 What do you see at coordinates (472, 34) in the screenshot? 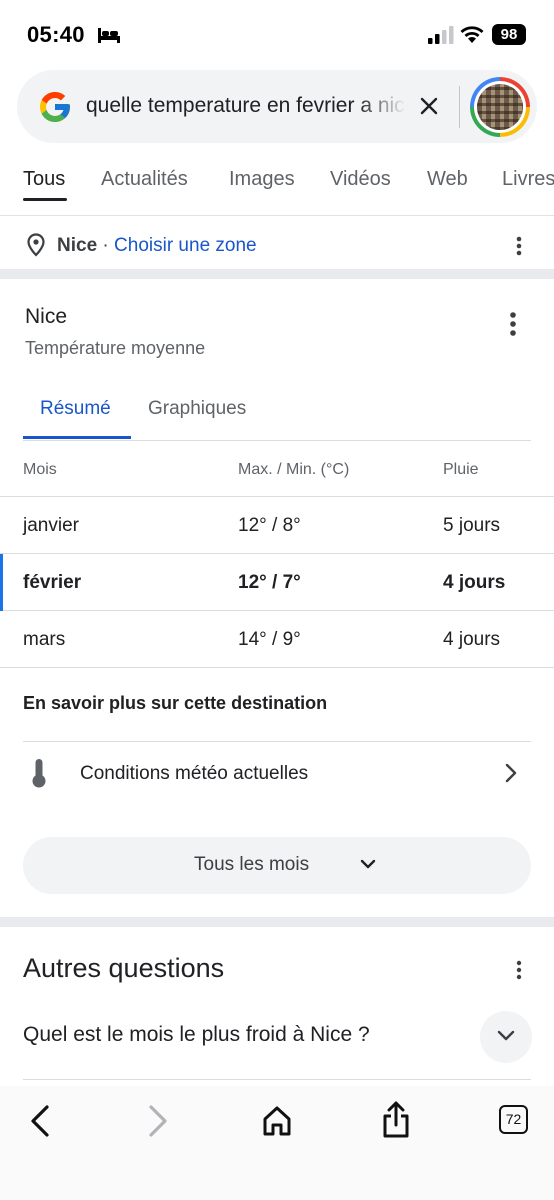
I see `wifi-icon` at bounding box center [472, 34].